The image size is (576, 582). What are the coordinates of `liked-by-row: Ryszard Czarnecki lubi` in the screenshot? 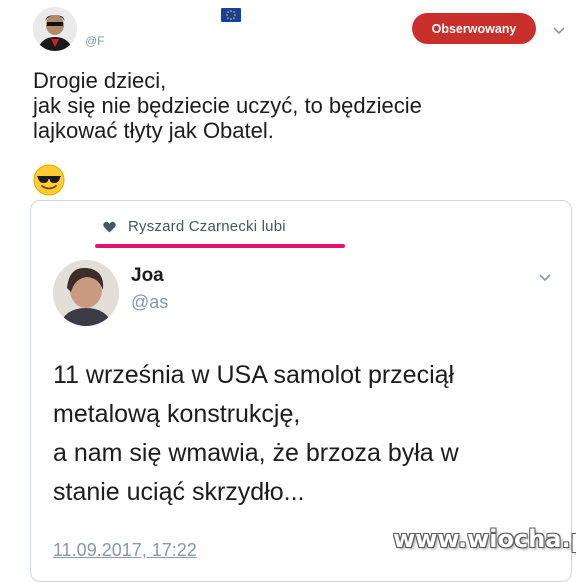 It's located at (194, 226).